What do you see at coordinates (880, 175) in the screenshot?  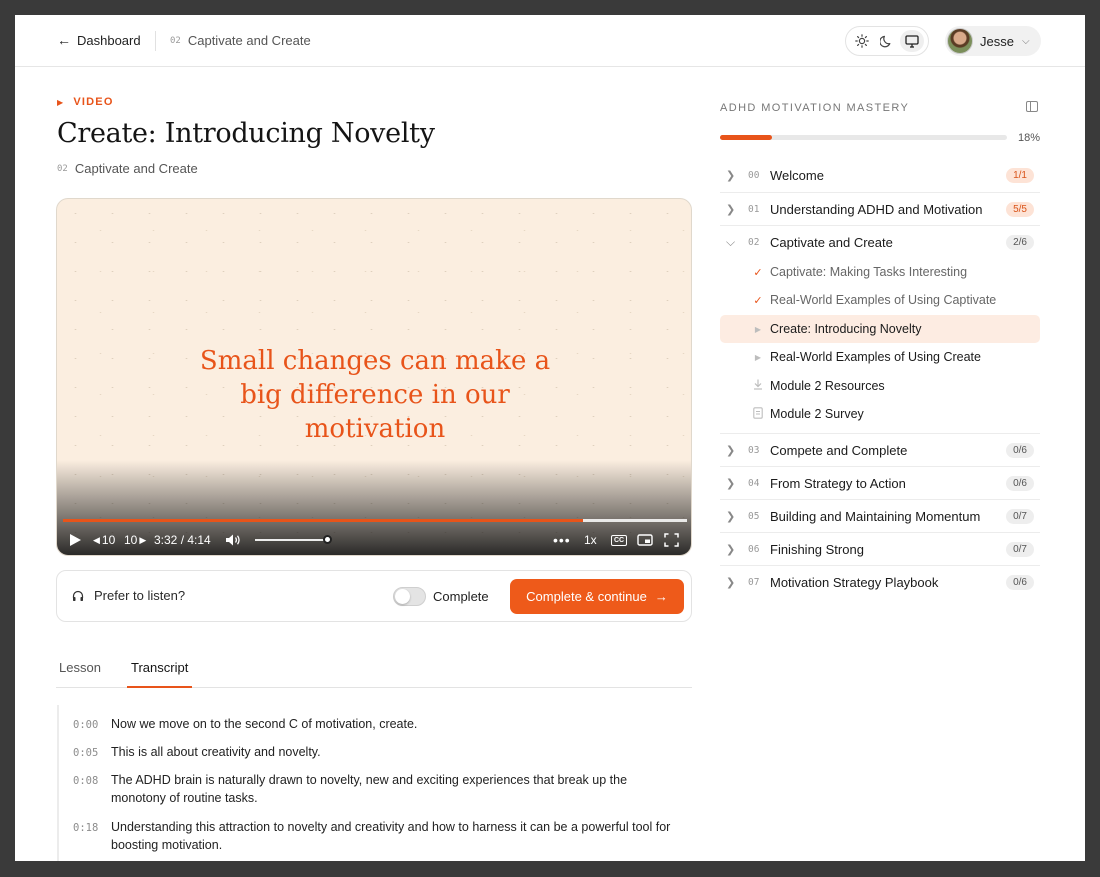 I see `module-item: ❯ 00 Welcome 1/1` at bounding box center [880, 175].